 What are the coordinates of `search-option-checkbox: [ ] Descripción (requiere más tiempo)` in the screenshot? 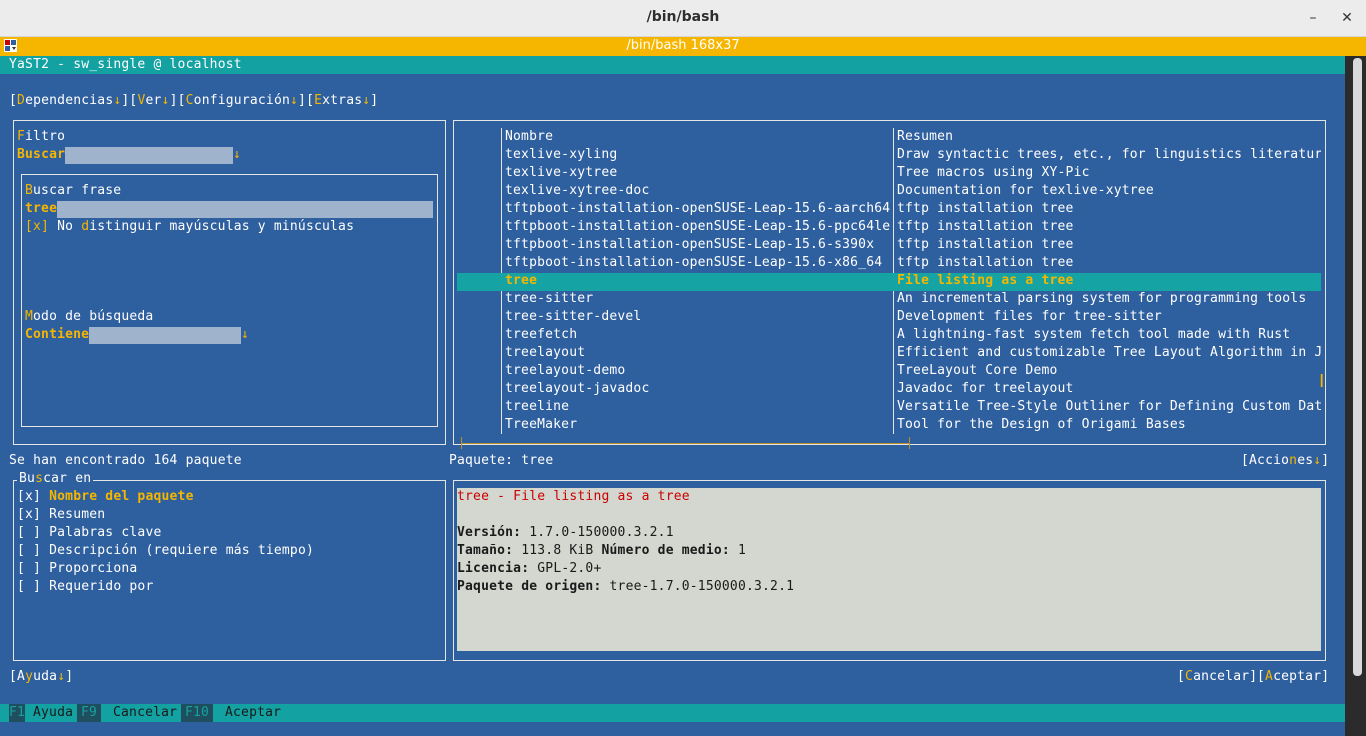 It's located at (165, 551).